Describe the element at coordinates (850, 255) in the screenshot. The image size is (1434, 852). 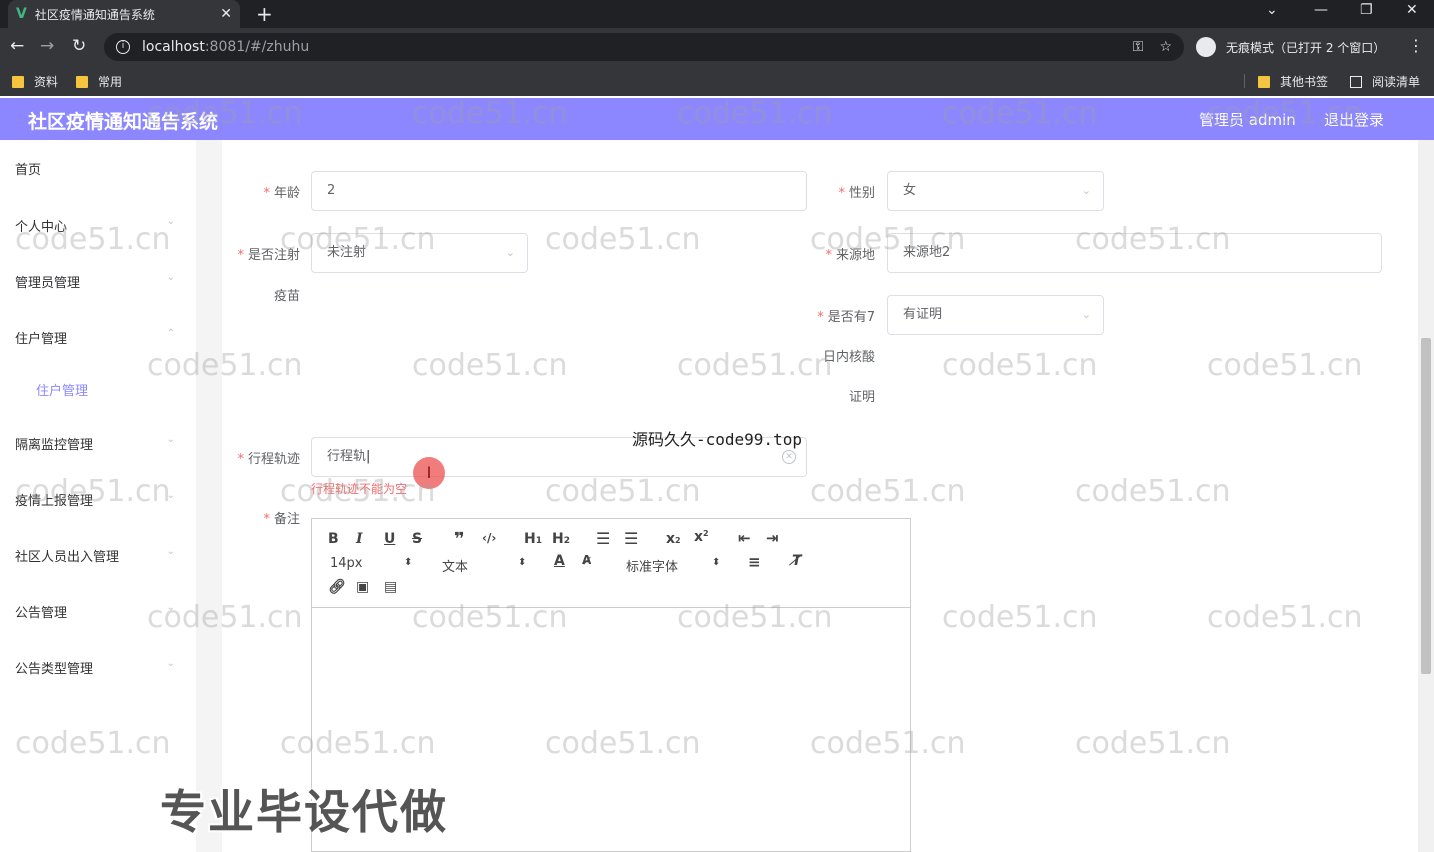
I see `origin-label: * 来源地` at that location.